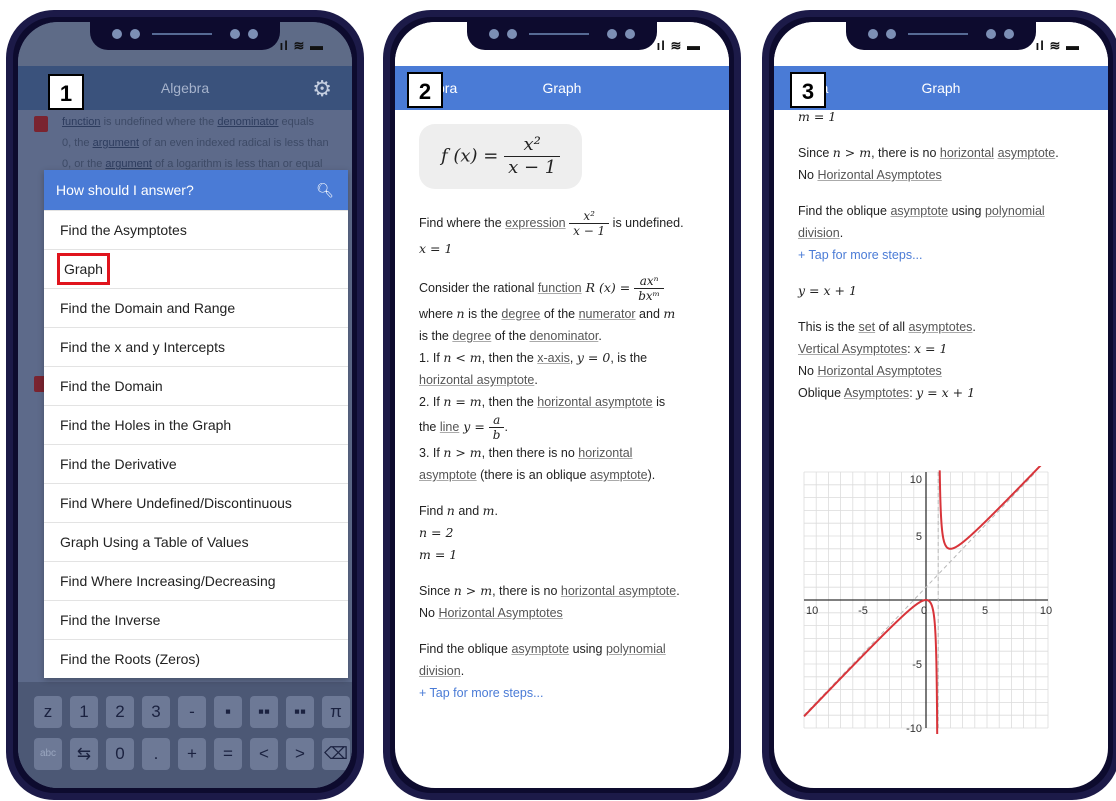 The height and width of the screenshot is (801, 1116). I want to click on term-link: numerator, so click(607, 314).